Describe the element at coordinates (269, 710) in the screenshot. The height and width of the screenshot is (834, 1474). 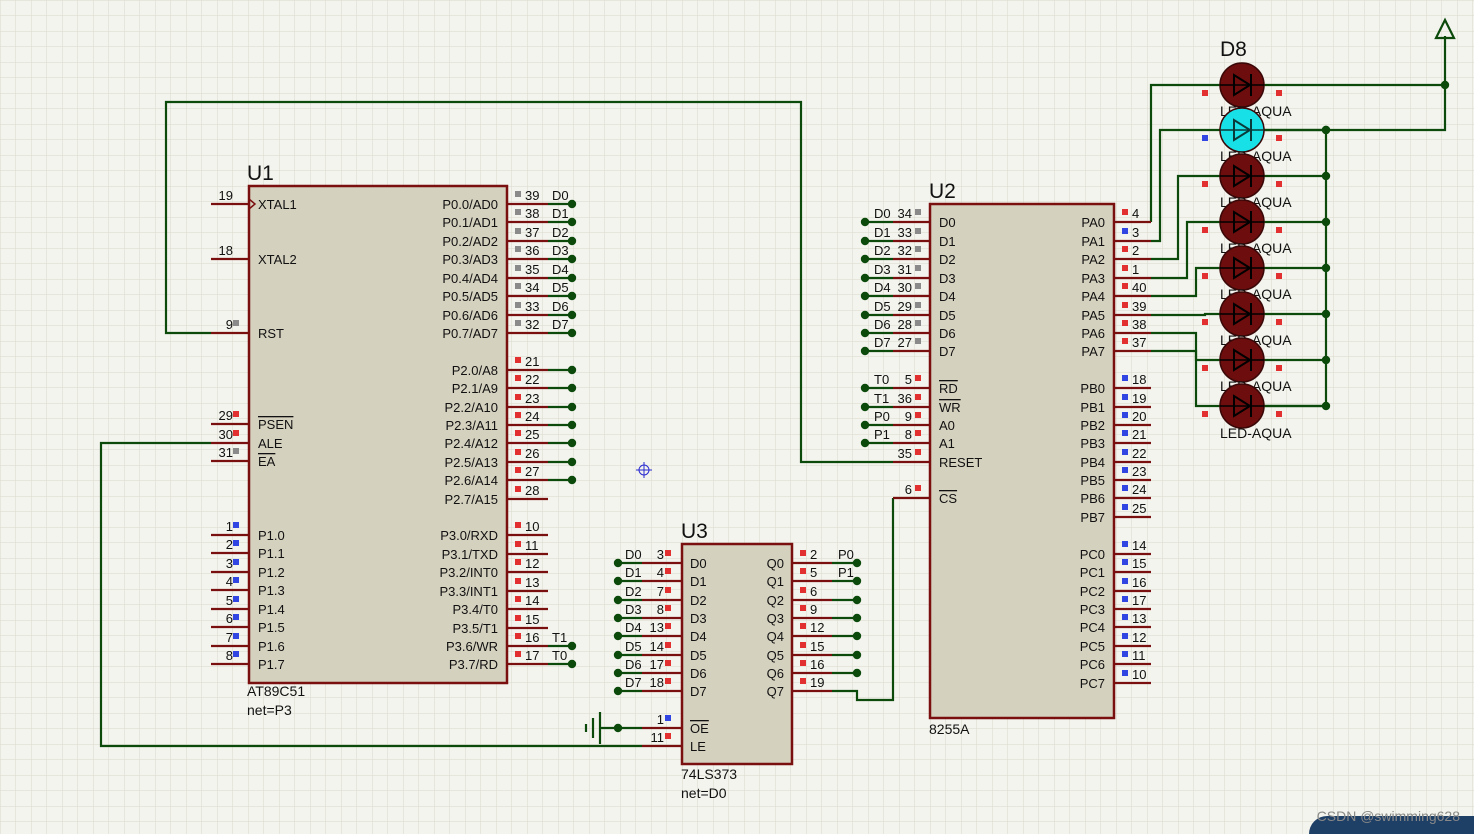
I see `u1-net: net=P3` at that location.